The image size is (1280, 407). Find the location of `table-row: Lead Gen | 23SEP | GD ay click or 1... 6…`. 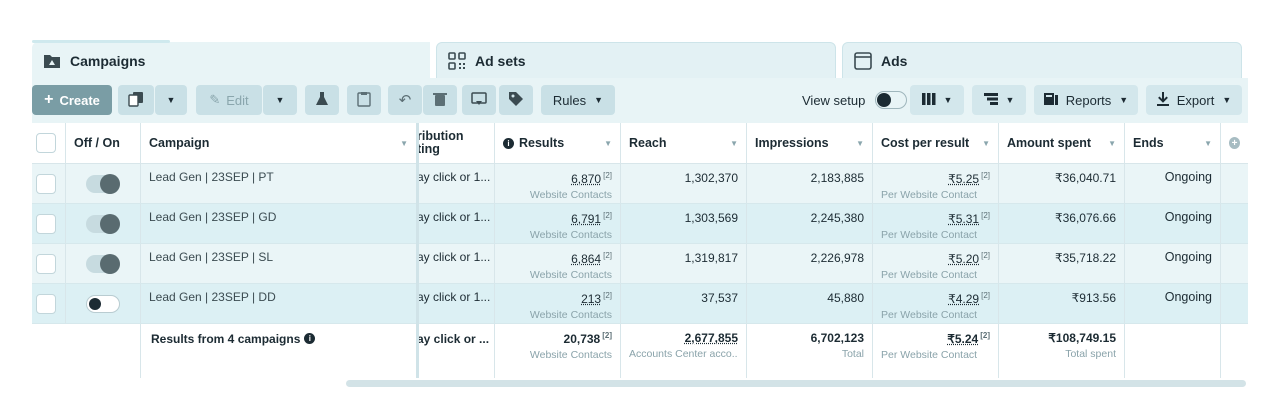

table-row: Lead Gen | 23SEP | GD ay click or 1... 6… is located at coordinates (640, 224).